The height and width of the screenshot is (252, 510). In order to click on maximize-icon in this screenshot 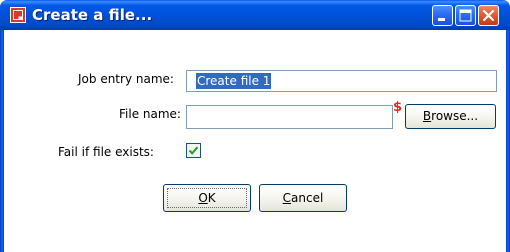, I will do `click(465, 15)`.